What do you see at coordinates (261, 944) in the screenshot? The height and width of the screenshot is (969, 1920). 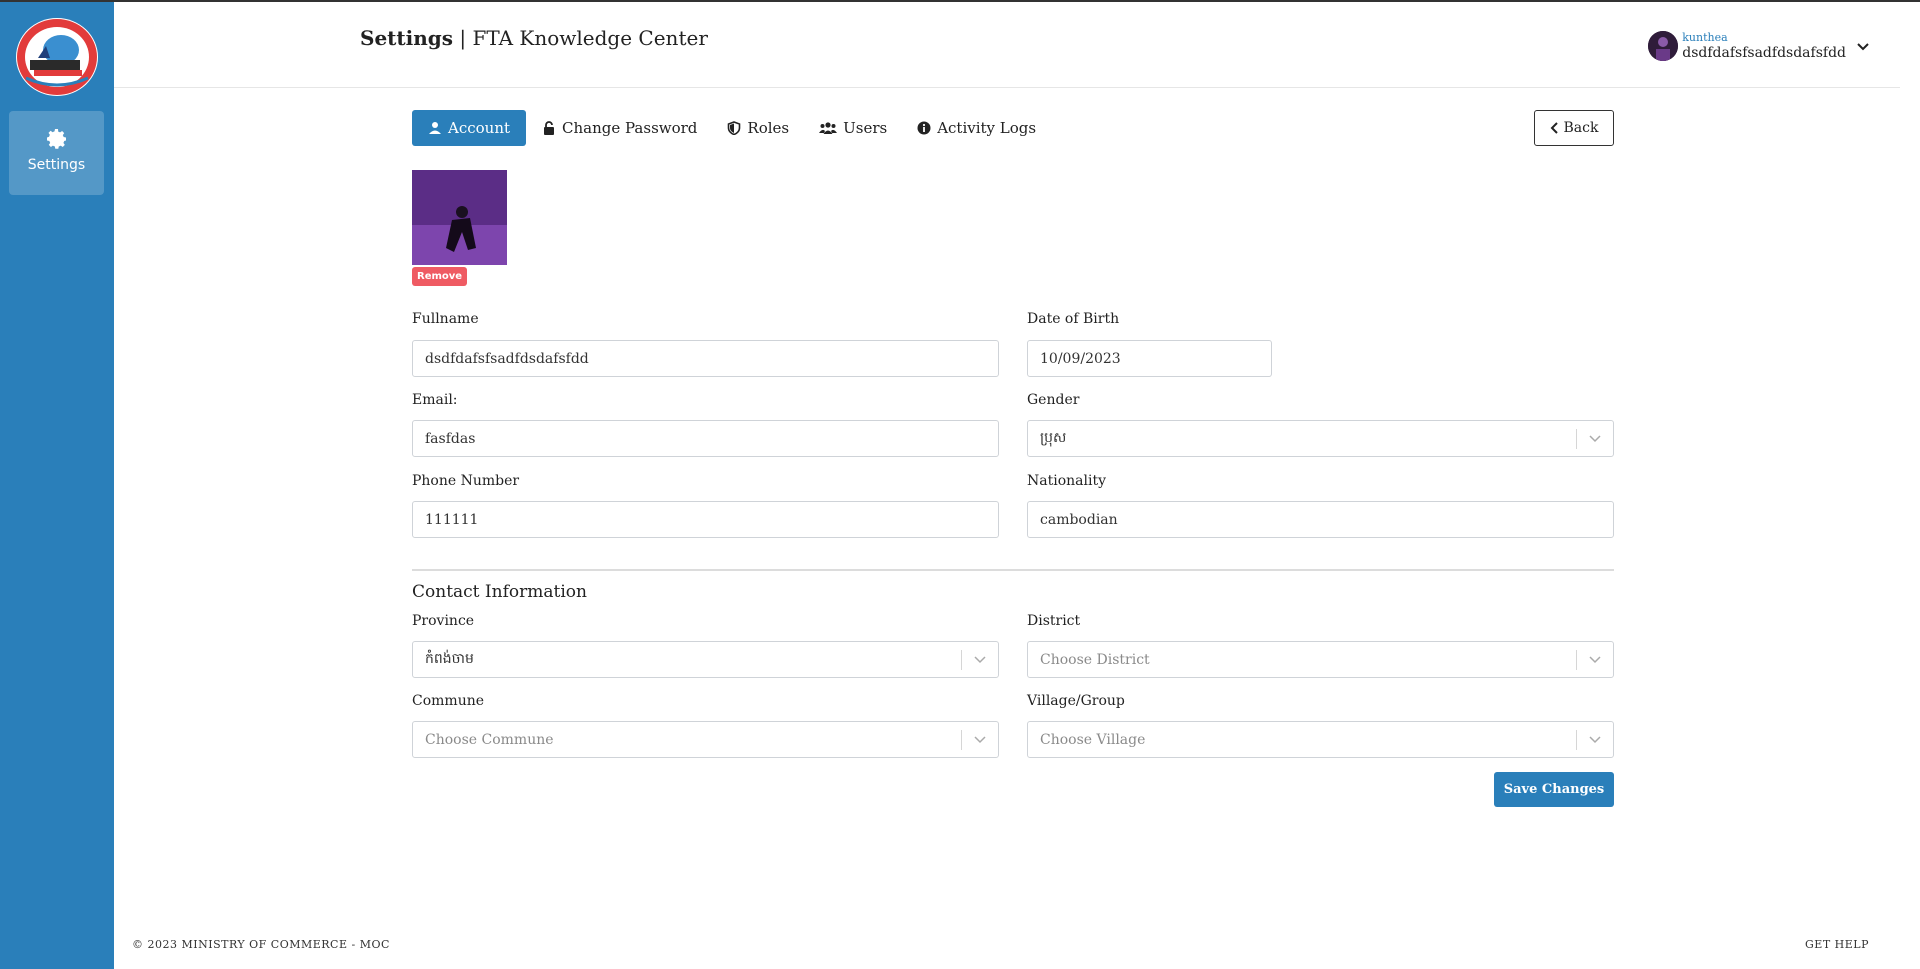 I see `footer-copyright: © 2023 MINISTRY OF COMMERCE - MOC` at bounding box center [261, 944].